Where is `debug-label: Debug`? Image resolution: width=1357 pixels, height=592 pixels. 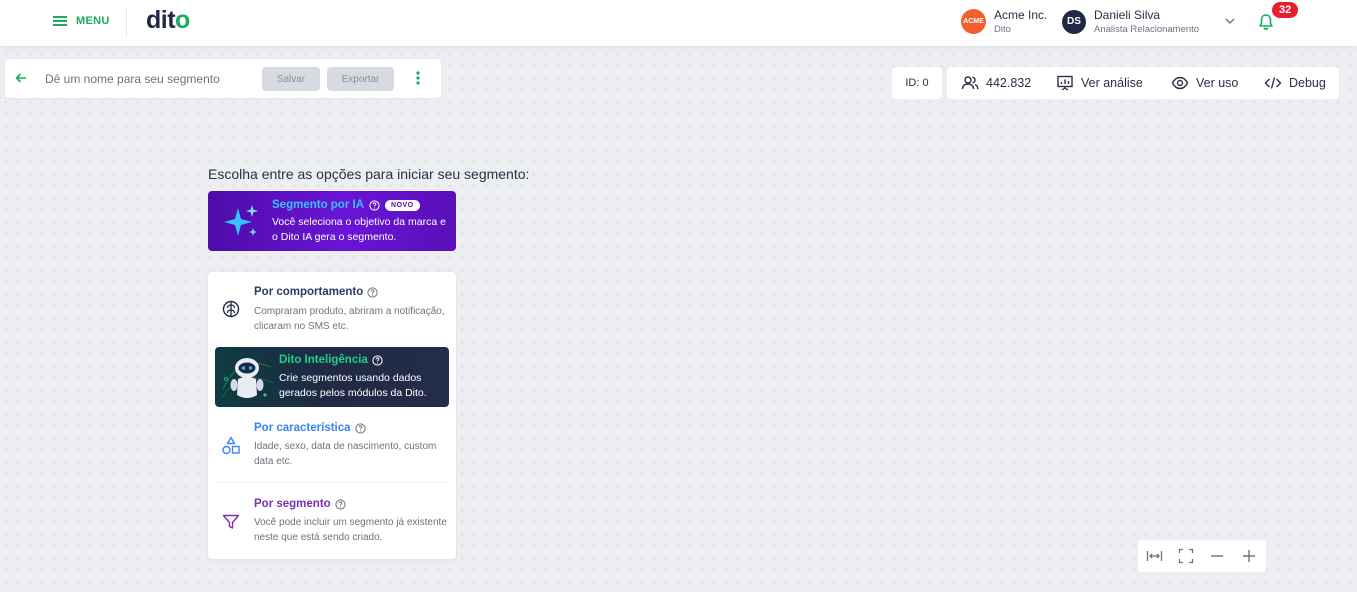
debug-label: Debug is located at coordinates (1307, 83).